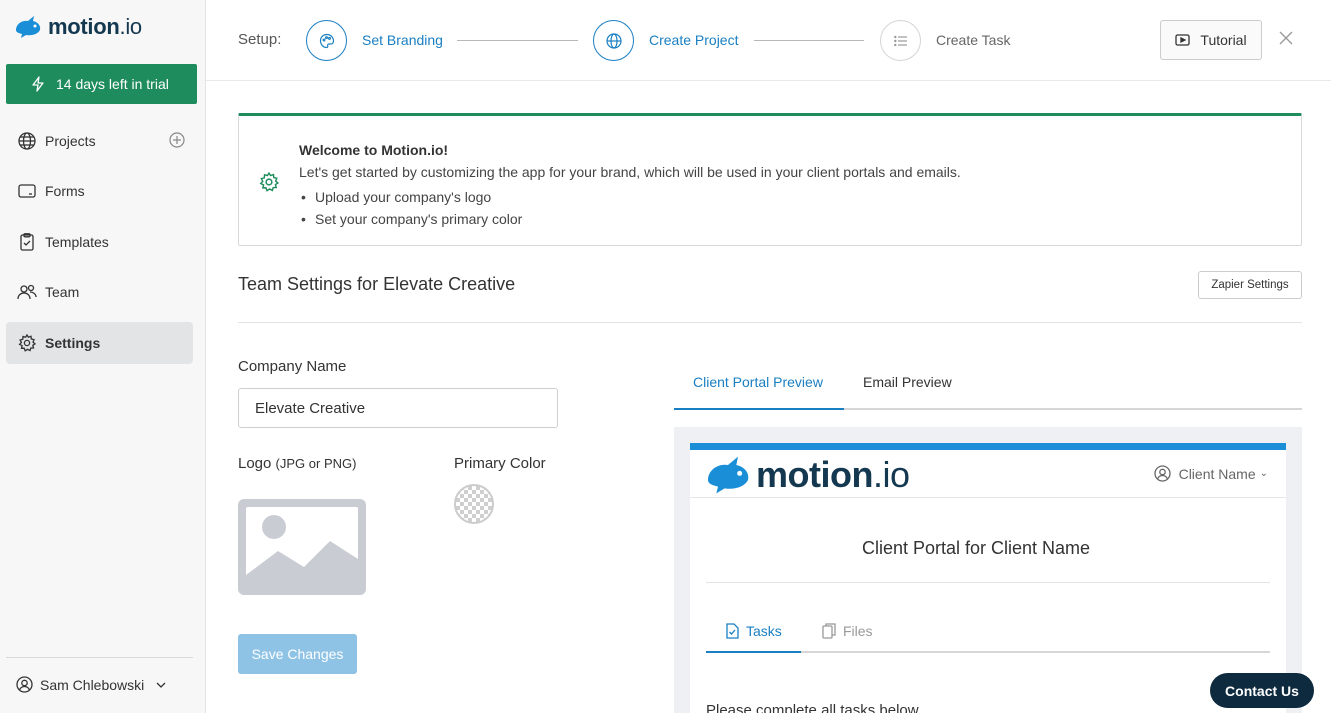  I want to click on app-logo: motion.io, so click(78, 27).